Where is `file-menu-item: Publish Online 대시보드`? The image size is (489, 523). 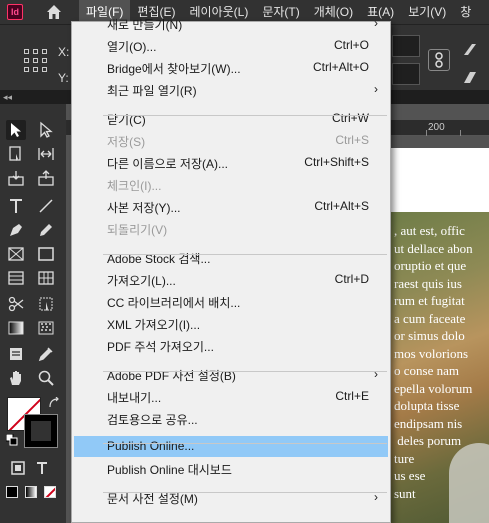
file-menu-item: Publish Online 대시보드 is located at coordinates (231, 468).